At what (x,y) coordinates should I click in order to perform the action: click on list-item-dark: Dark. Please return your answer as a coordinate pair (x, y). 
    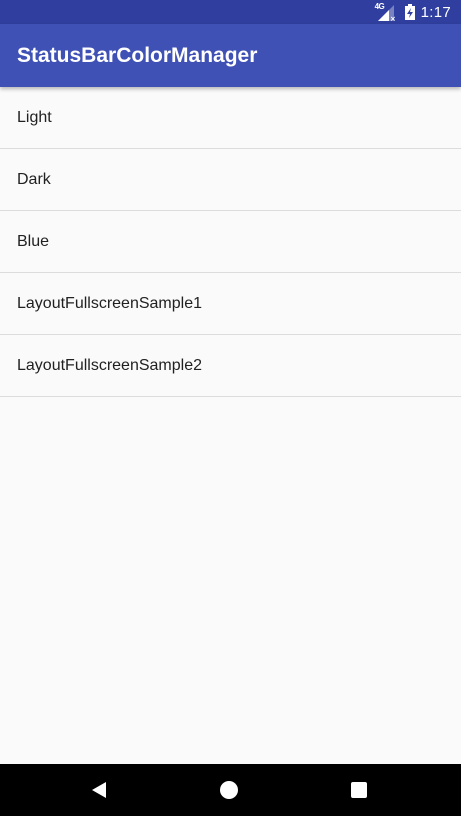
    Looking at the image, I should click on (230, 180).